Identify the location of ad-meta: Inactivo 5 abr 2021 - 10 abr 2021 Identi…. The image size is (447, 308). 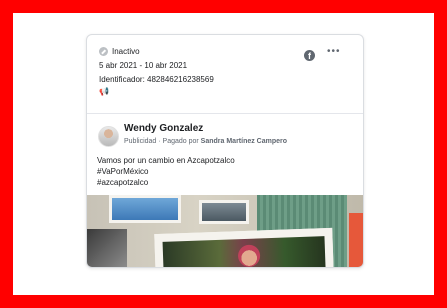
(156, 72).